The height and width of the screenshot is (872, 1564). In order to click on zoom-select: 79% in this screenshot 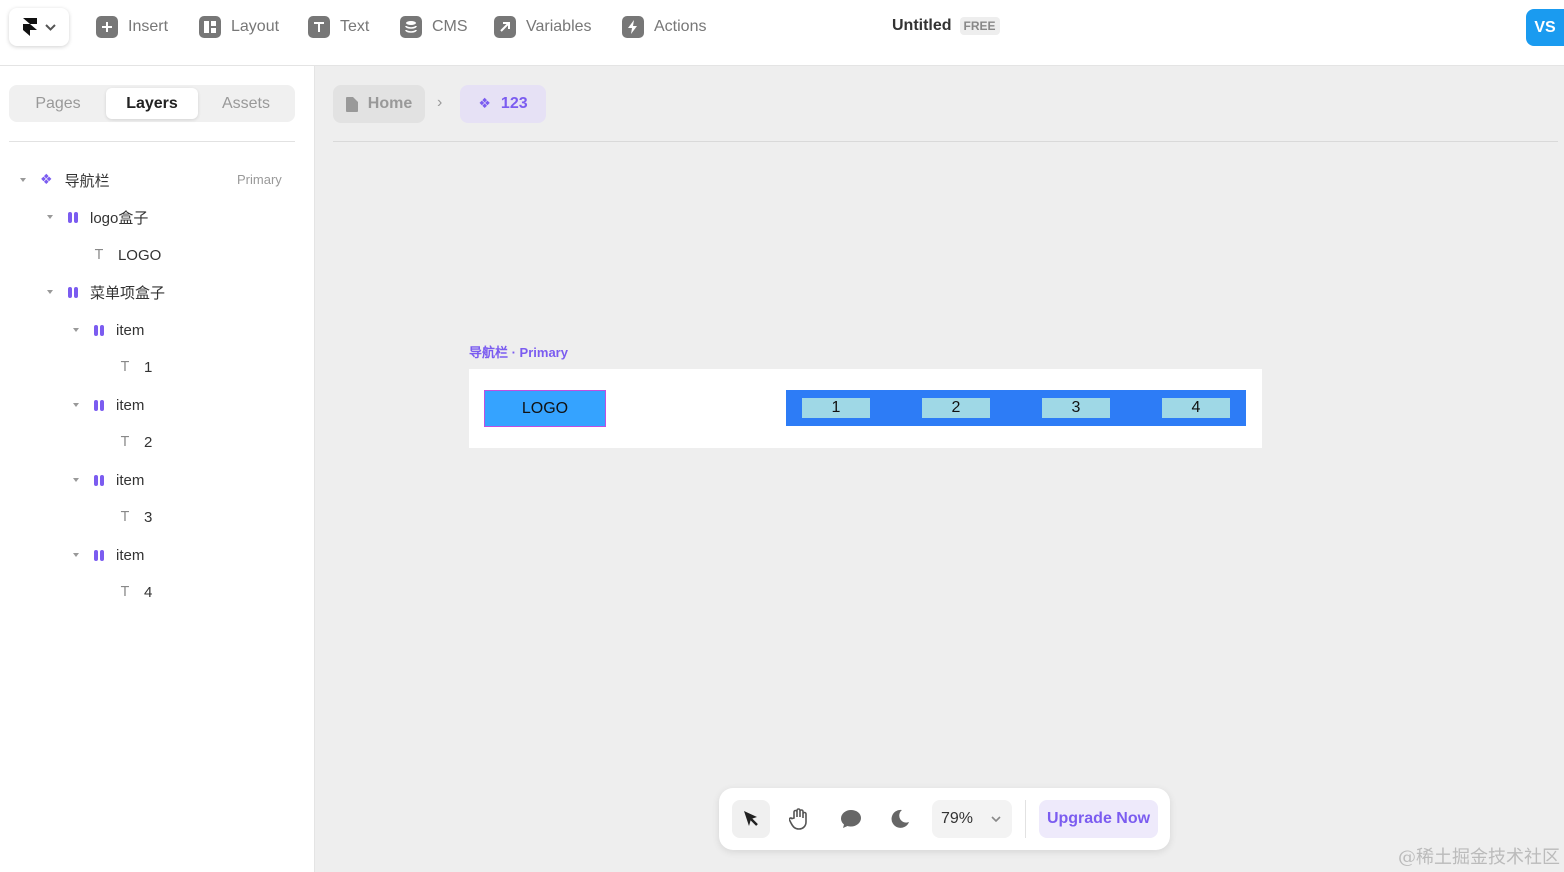, I will do `click(972, 819)`.